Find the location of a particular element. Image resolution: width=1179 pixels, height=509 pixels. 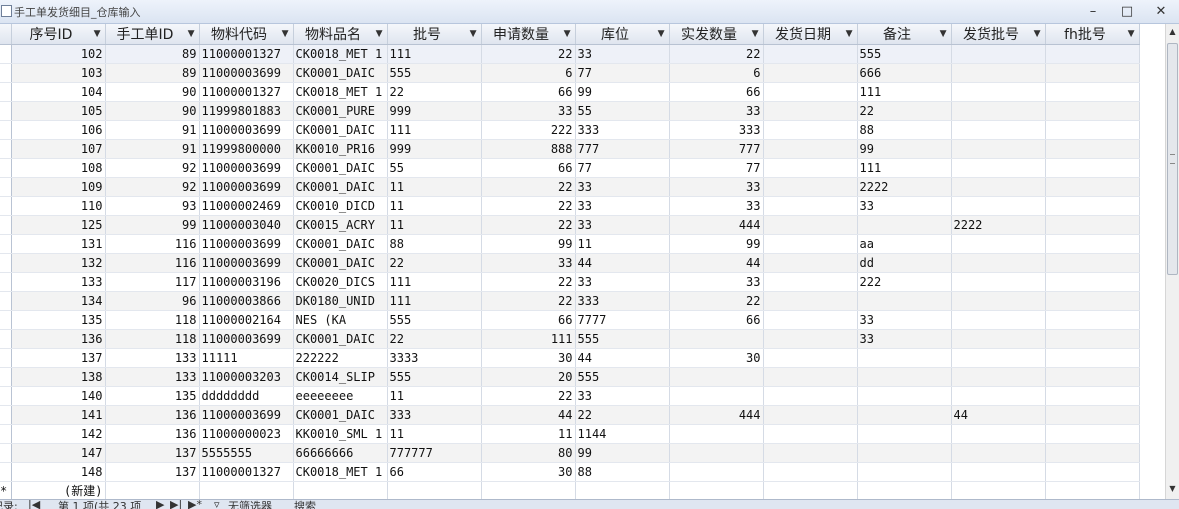

column-header: 序号ID ▼ is located at coordinates (58, 34).